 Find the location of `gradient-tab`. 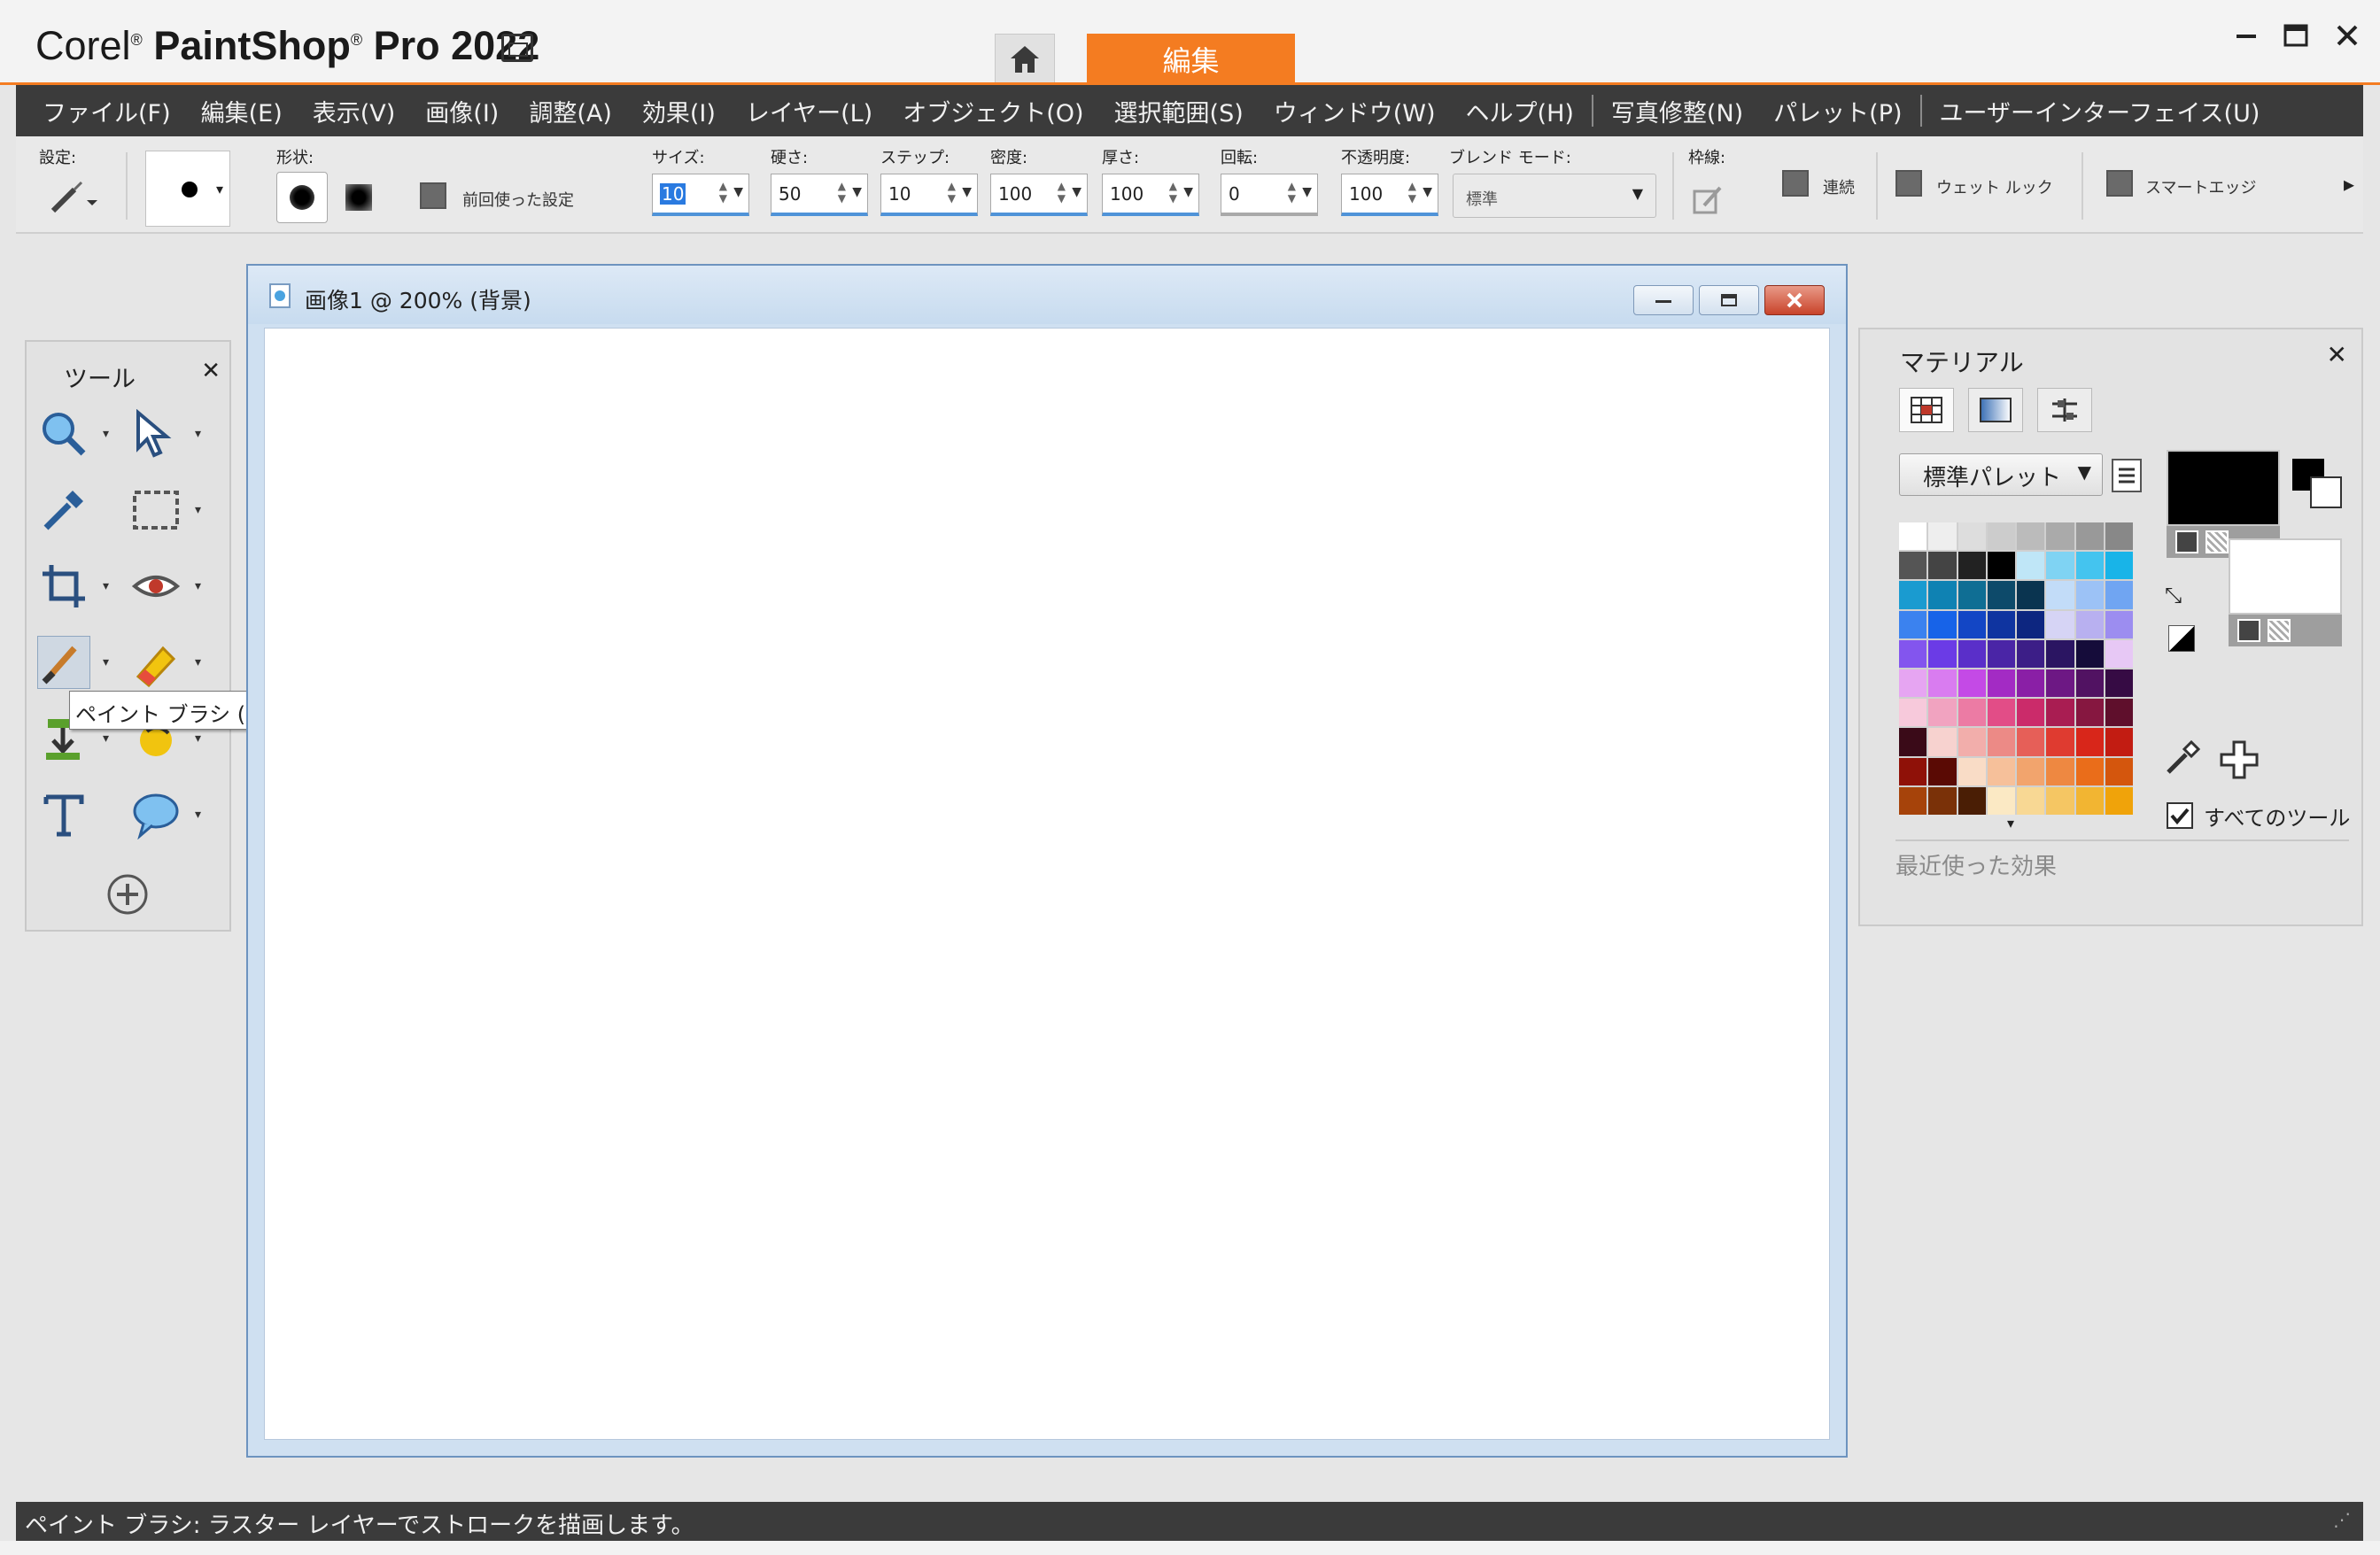

gradient-tab is located at coordinates (1995, 410).